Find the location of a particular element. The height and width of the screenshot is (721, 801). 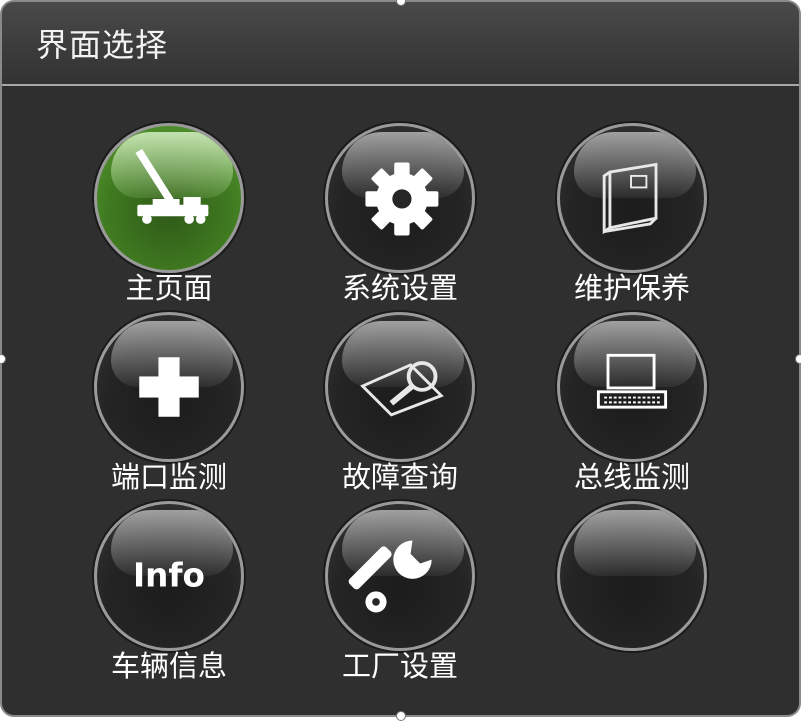

bus-monitor-button is located at coordinates (632, 387).